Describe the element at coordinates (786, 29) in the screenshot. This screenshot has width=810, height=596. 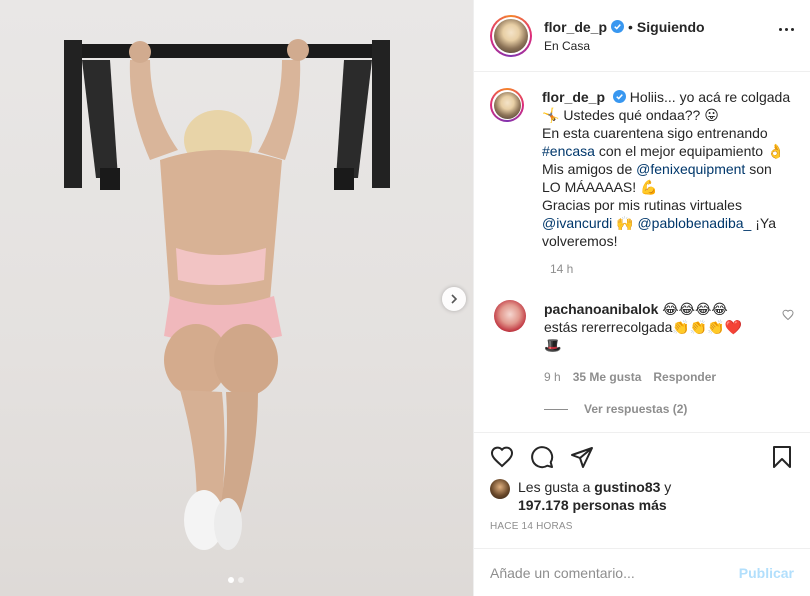
I see `more-options-icon` at that location.